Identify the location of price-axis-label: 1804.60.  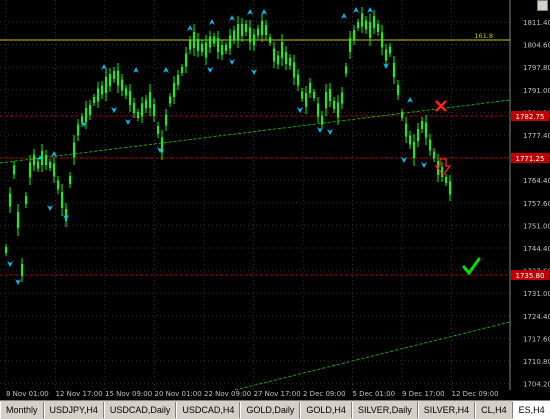
(536, 46).